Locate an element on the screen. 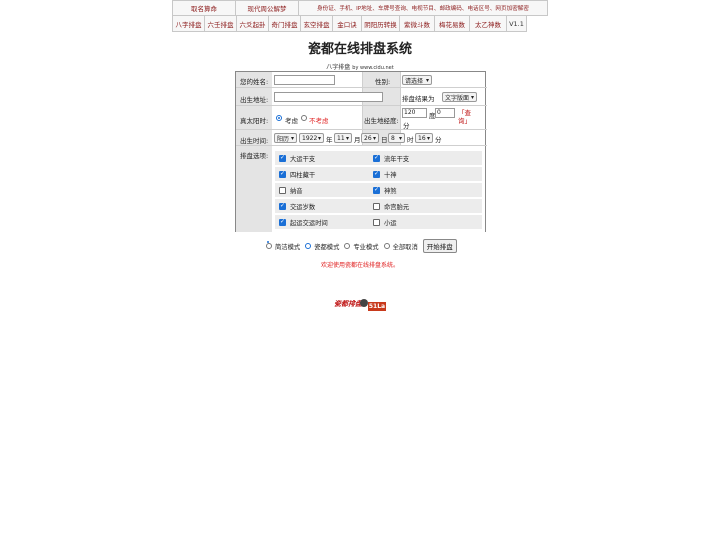  calendar-select: 阳历 ▾ is located at coordinates (285, 138).